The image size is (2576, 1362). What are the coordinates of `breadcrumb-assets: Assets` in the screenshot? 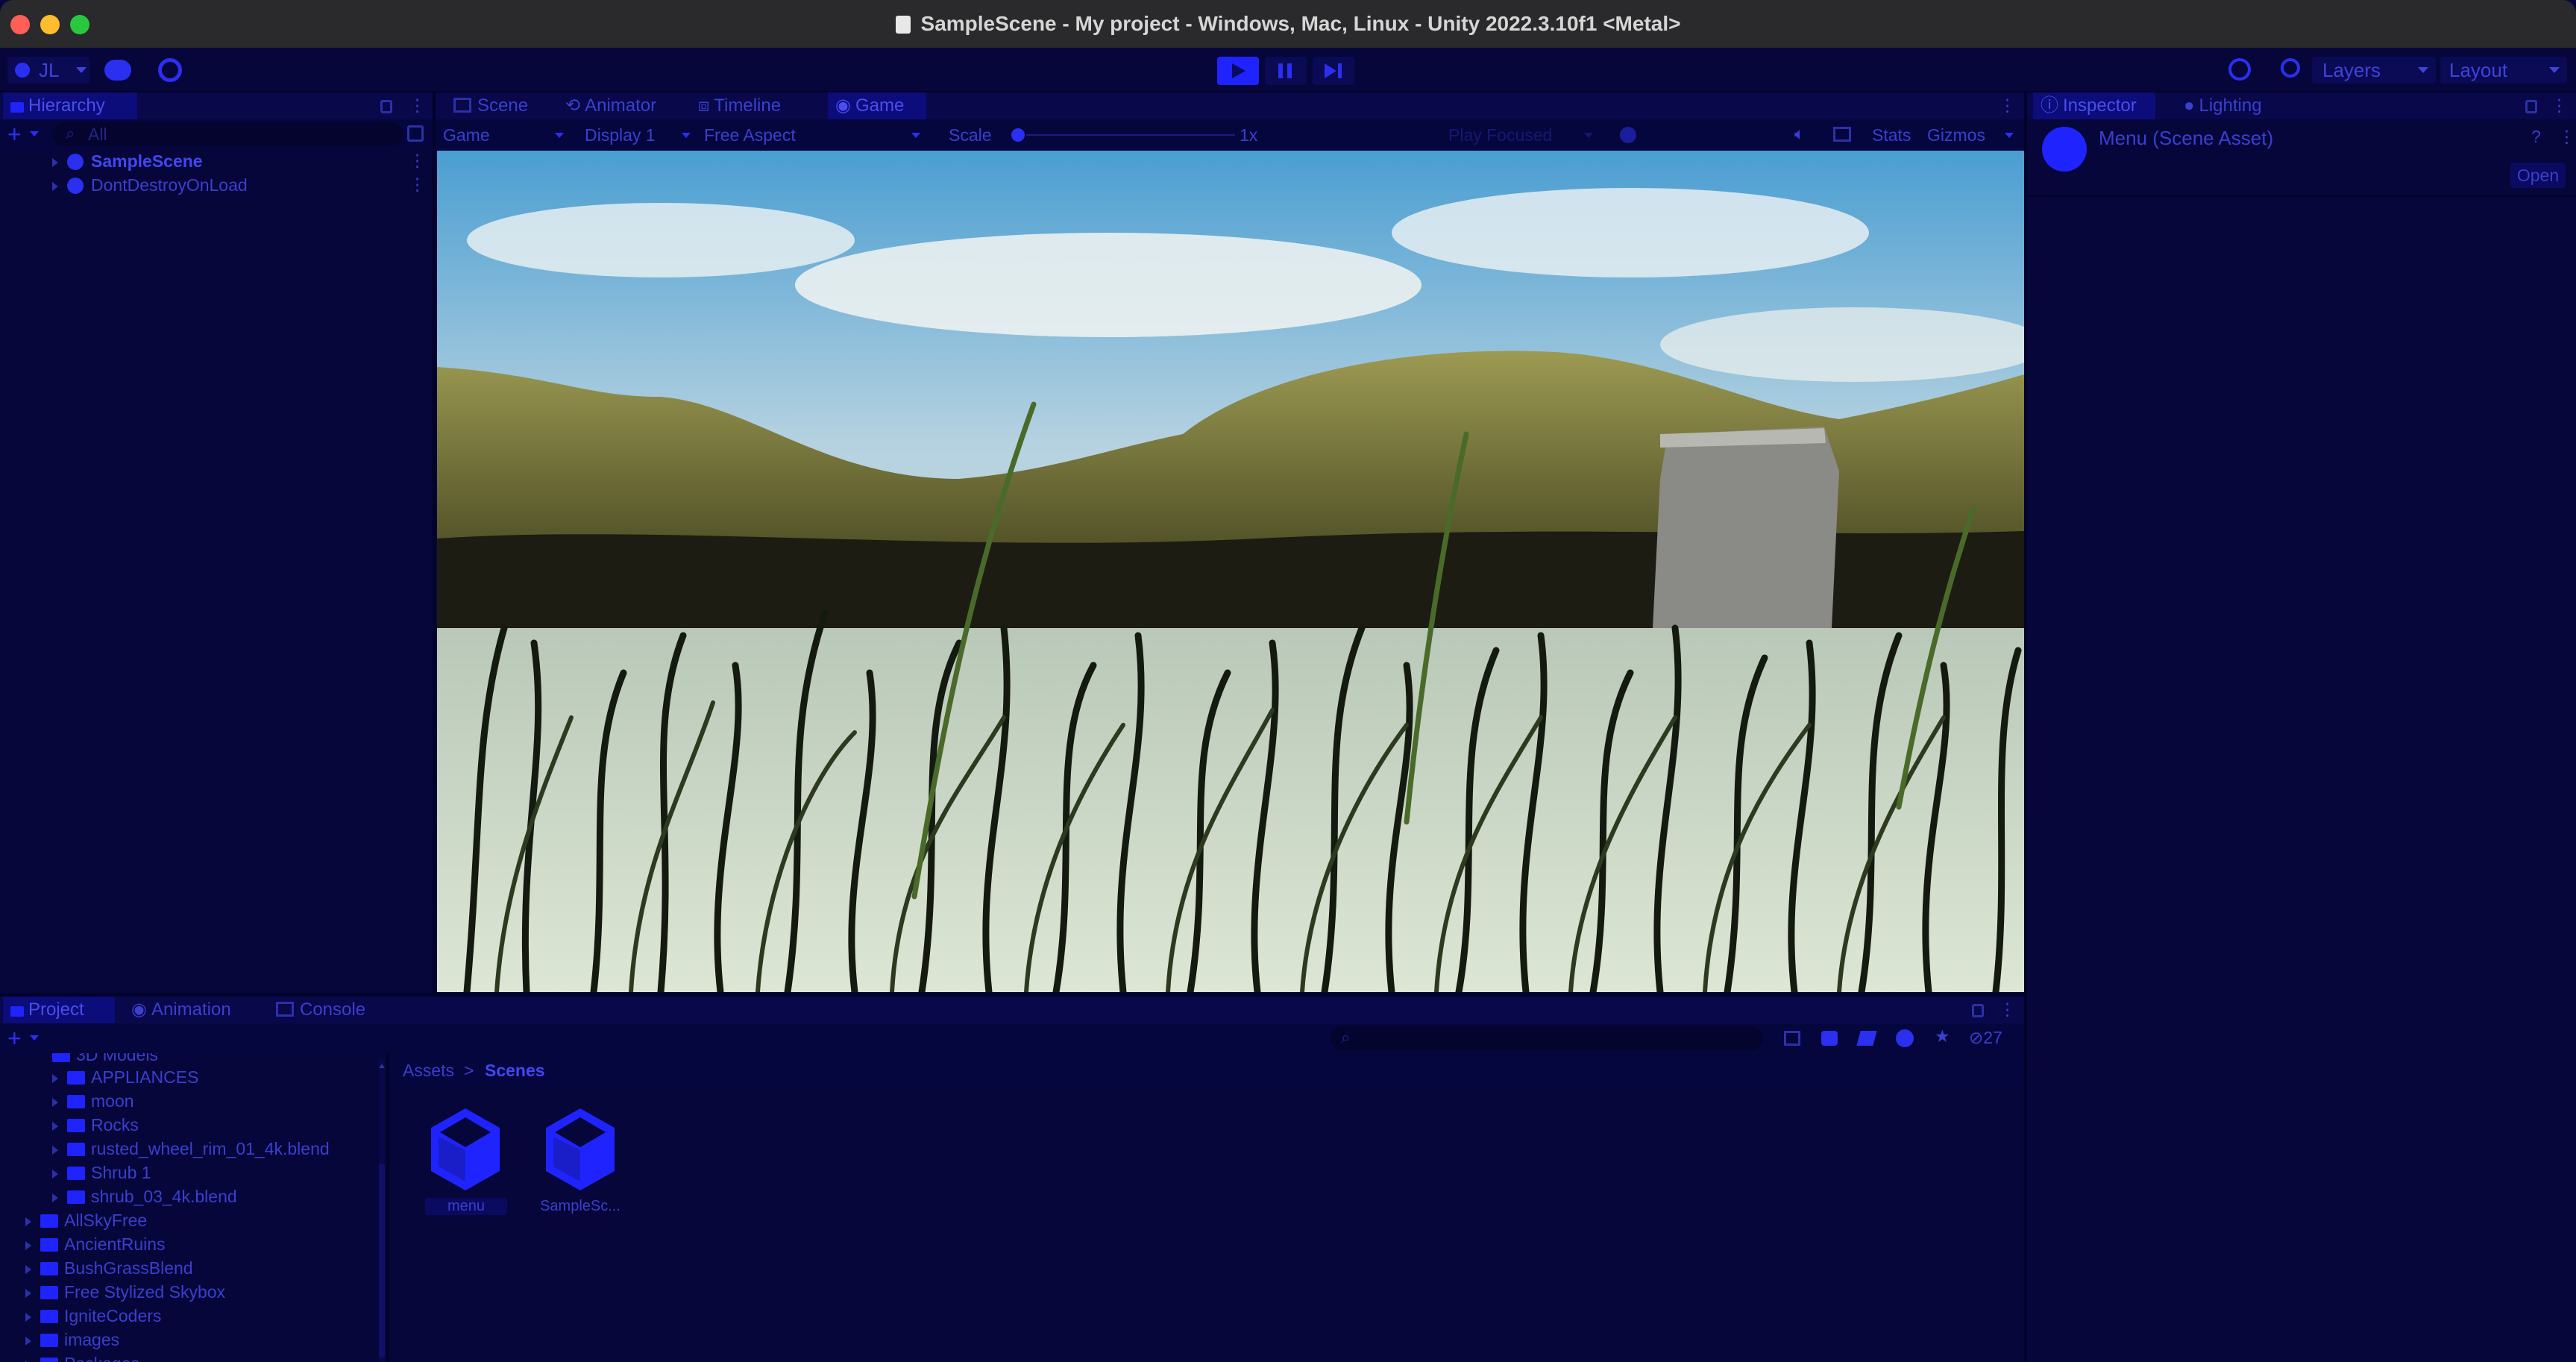 It's located at (429, 1071).